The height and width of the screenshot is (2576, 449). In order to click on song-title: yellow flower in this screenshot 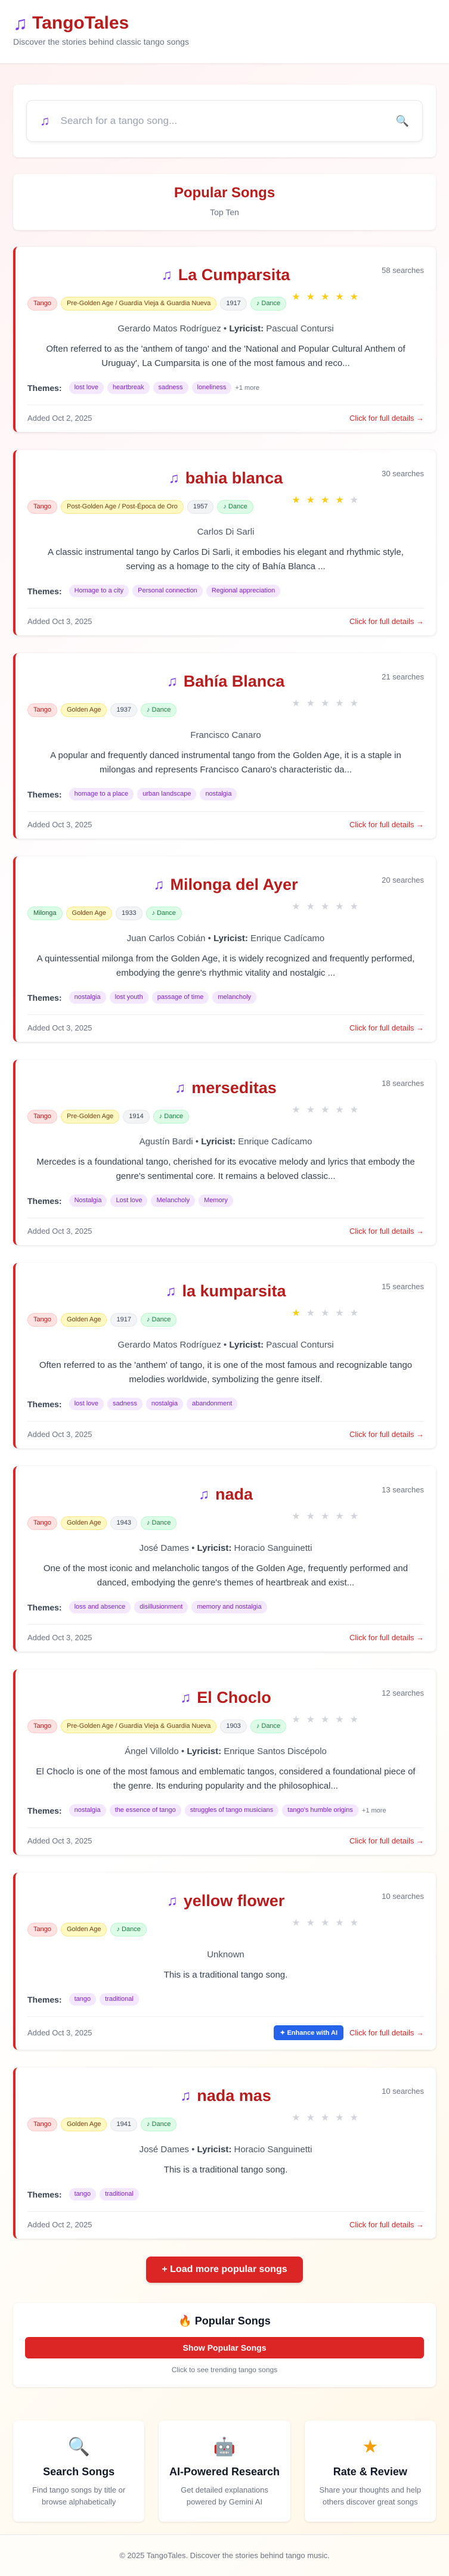, I will do `click(234, 1901)`.